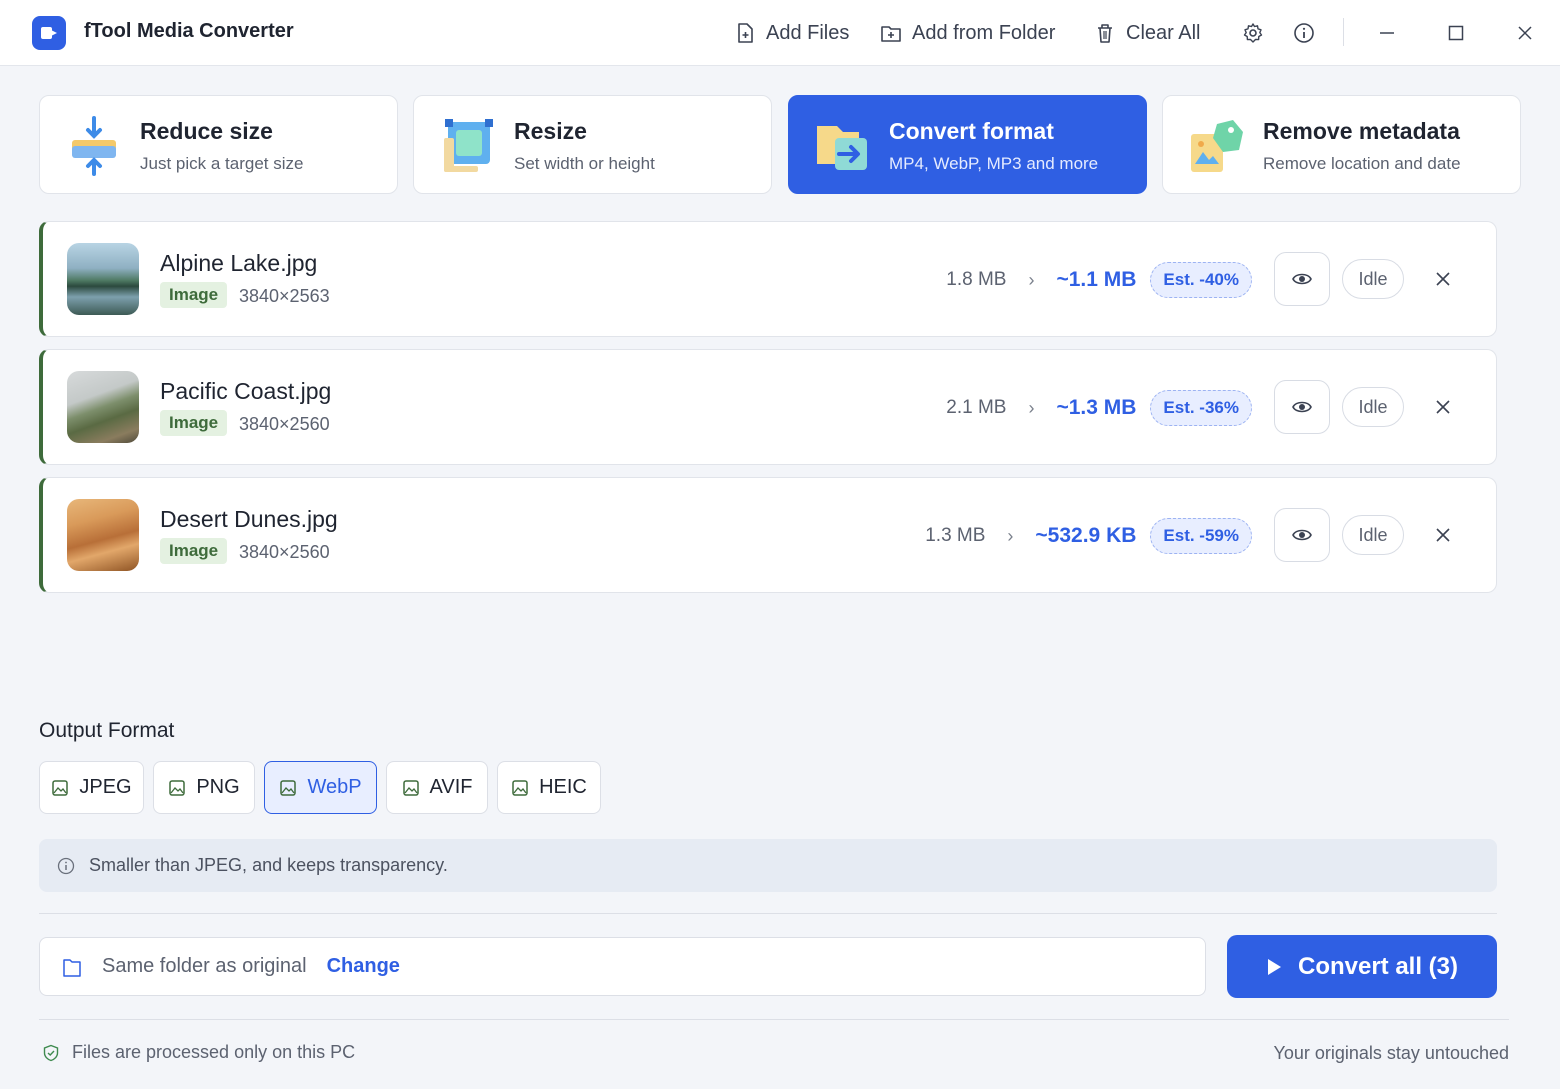 The image size is (1560, 1089). What do you see at coordinates (976, 407) in the screenshot?
I see `original-size: 2.1 MB` at bounding box center [976, 407].